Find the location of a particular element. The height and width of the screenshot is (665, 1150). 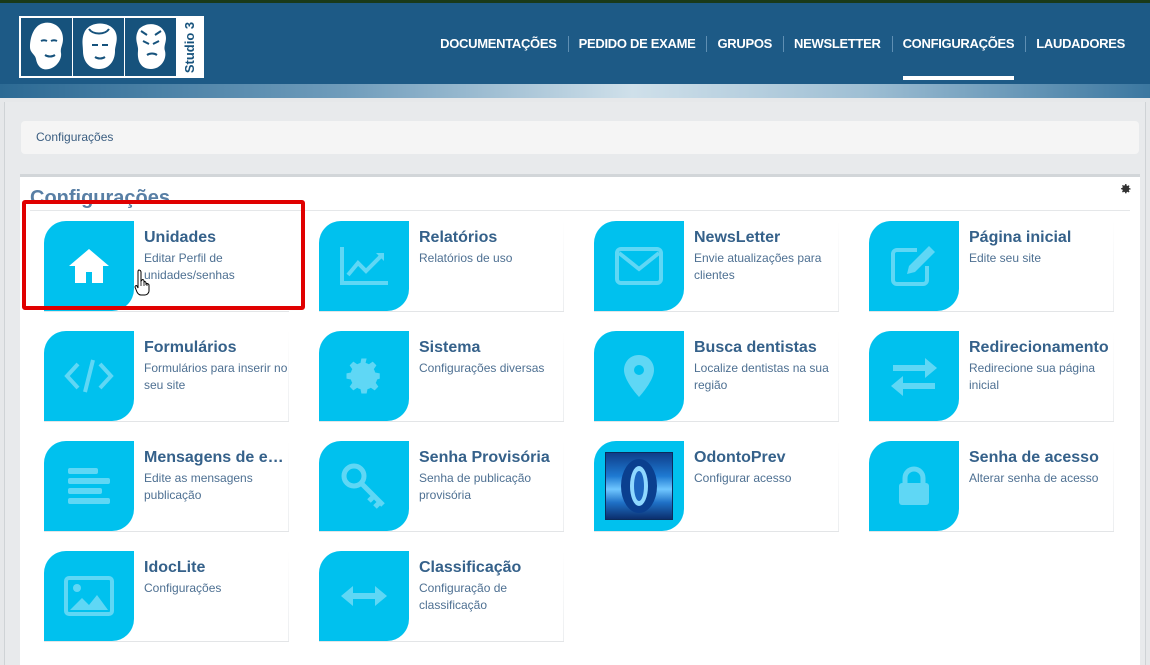

logo-text: Studio 3 is located at coordinates (189, 47).